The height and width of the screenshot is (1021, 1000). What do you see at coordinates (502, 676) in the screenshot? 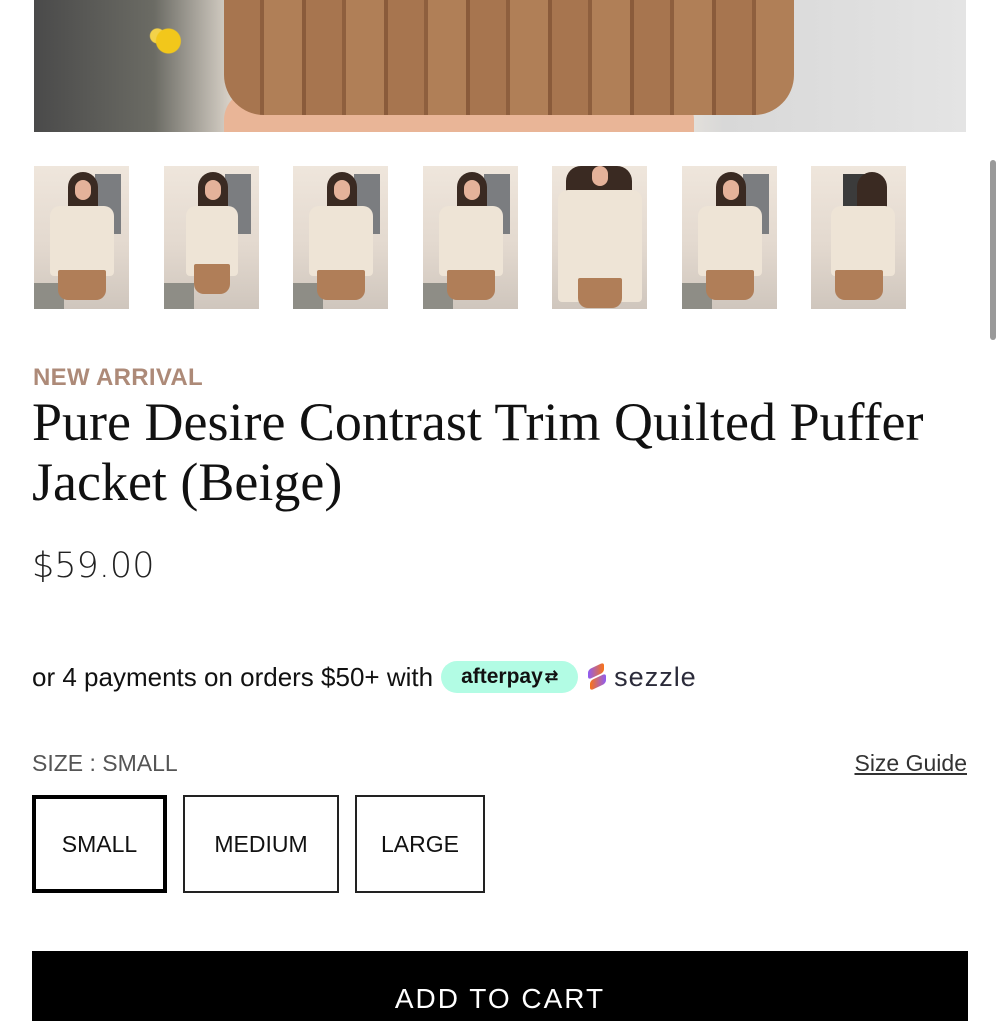
I see `afterpay-label: afterpay` at bounding box center [502, 676].